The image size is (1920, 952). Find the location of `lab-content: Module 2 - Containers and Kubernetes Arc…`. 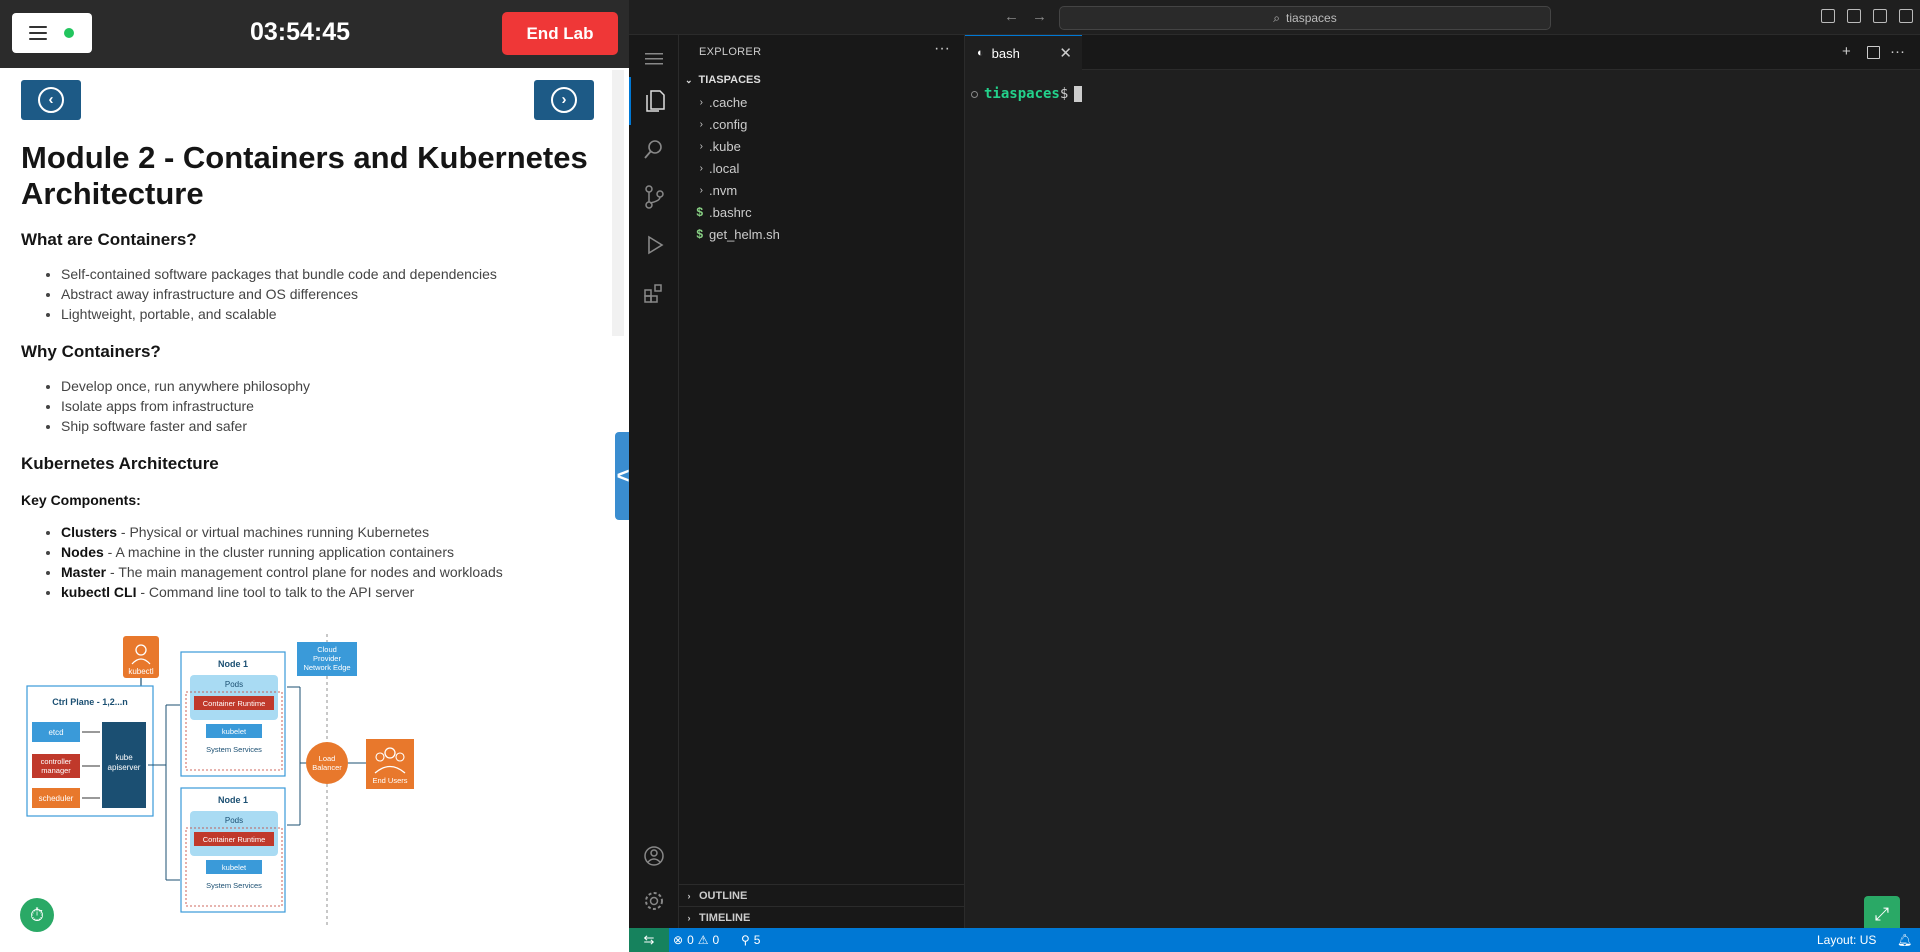

lab-content: Module 2 - Containers and Kubernetes Arc… is located at coordinates (311, 371).